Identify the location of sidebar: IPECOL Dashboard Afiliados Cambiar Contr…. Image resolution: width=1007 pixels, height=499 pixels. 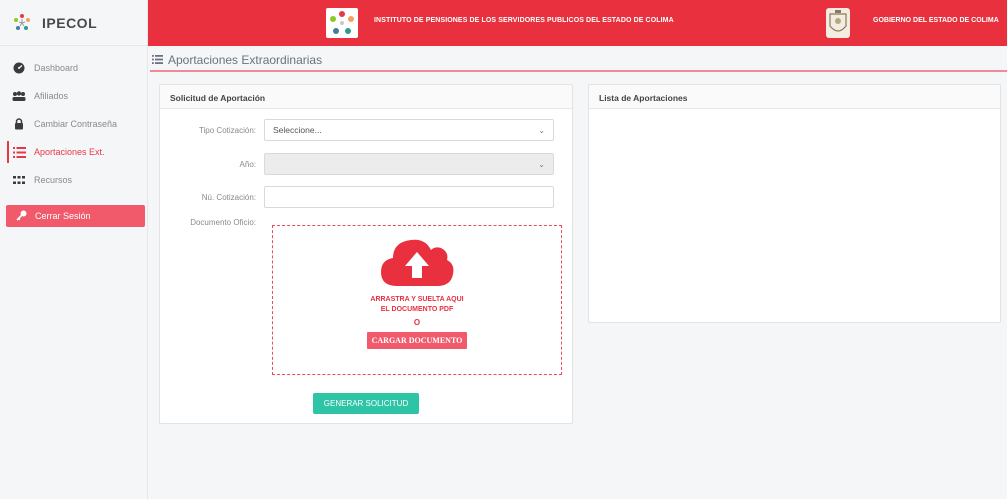
(74, 249).